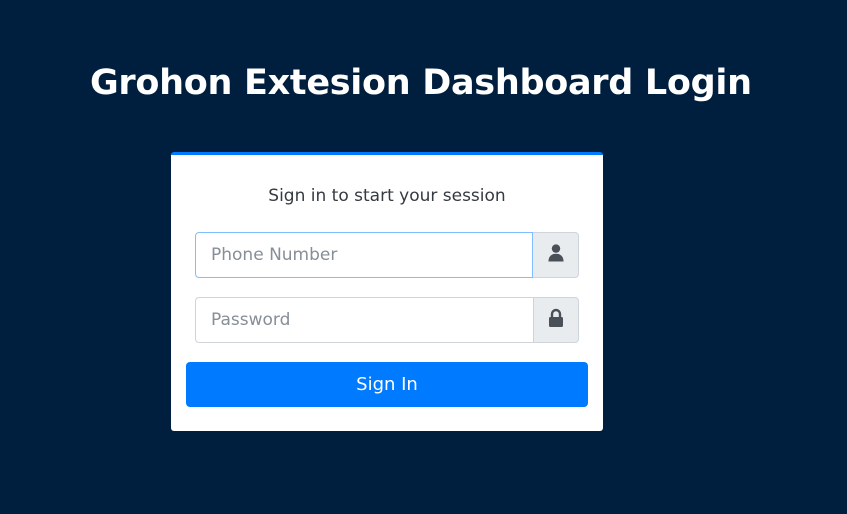  Describe the element at coordinates (387, 196) in the screenshot. I see `login-message: Sign in to start your session` at that location.